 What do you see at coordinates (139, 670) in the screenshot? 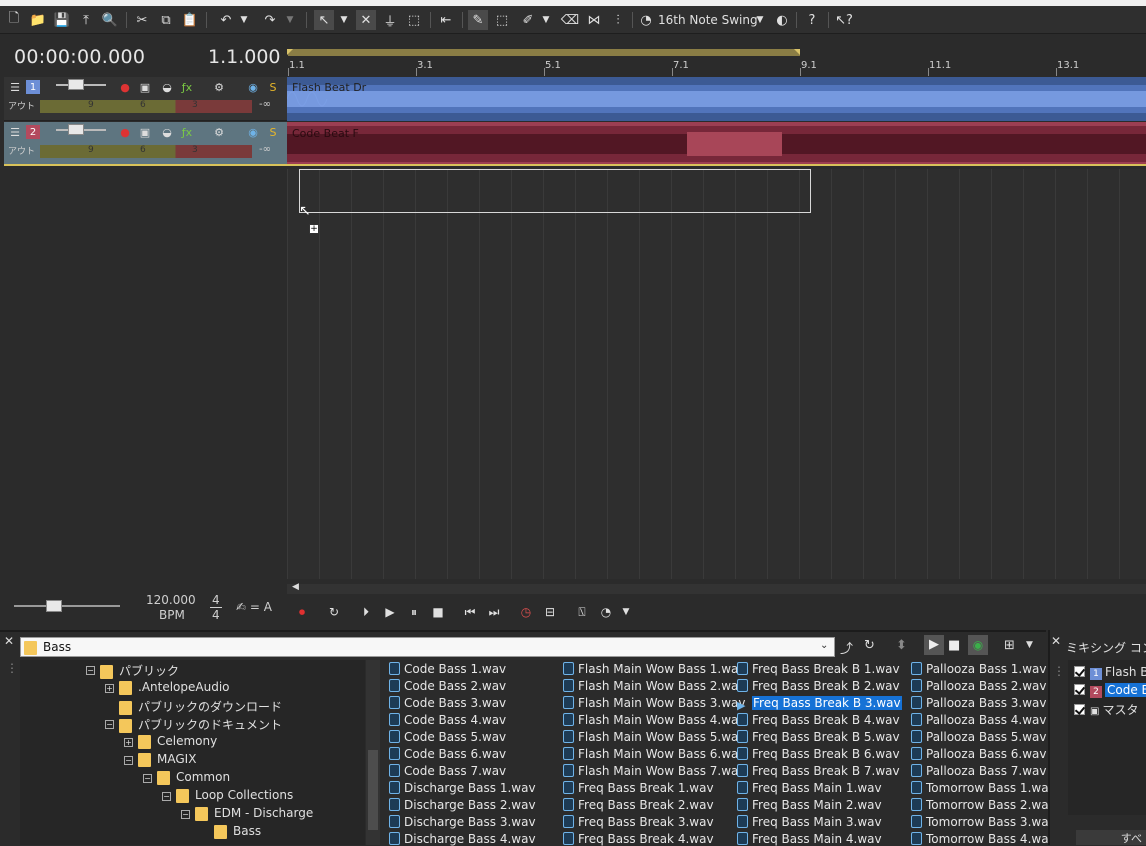
I see `tree-item: パブリック` at bounding box center [139, 670].